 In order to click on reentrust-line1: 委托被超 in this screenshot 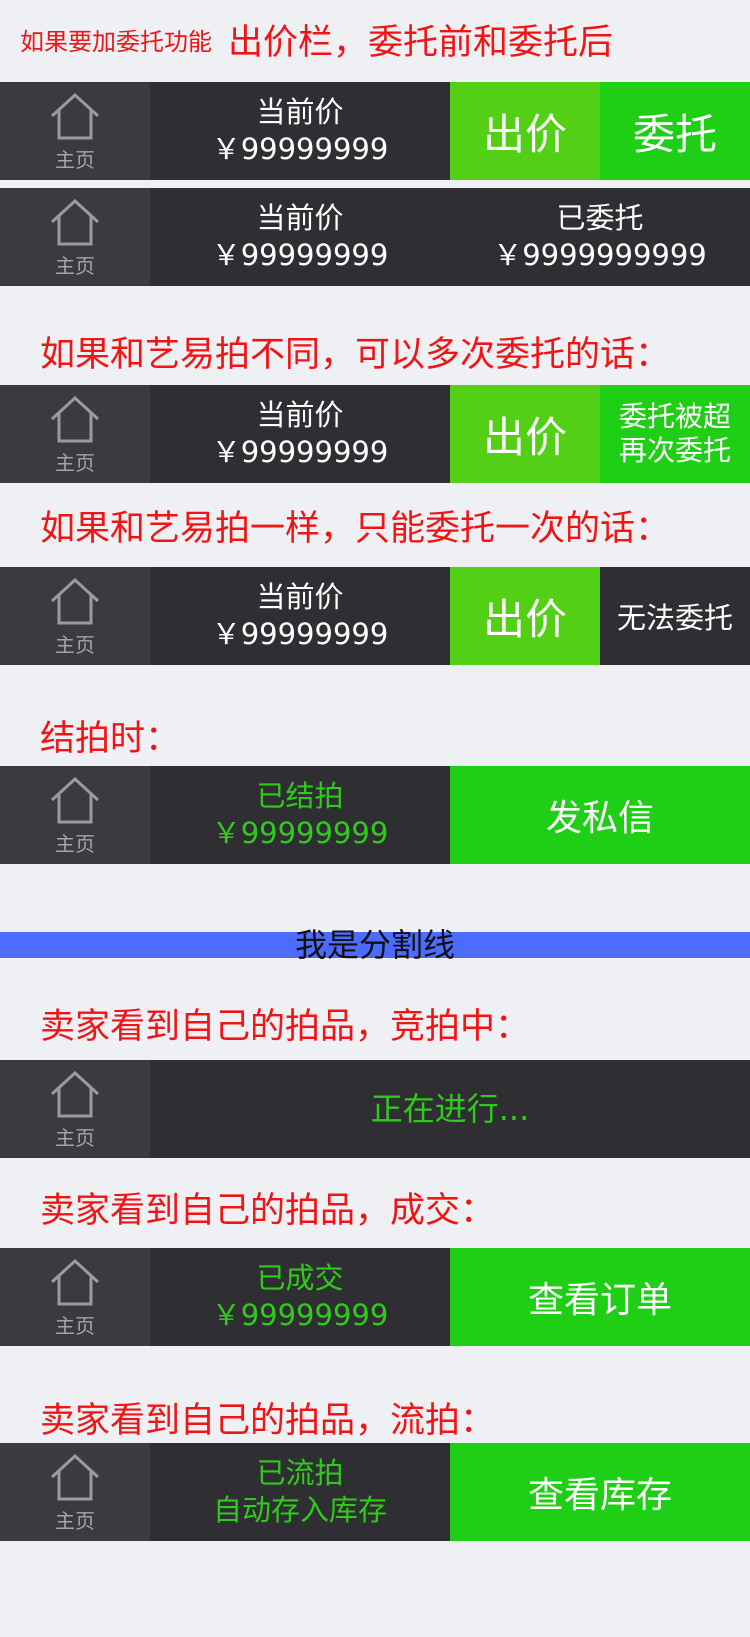, I will do `click(674, 416)`.